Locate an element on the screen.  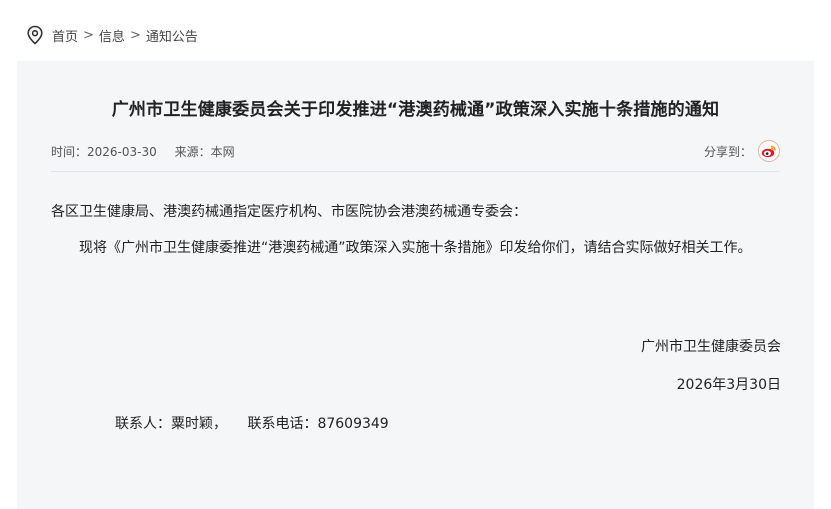
contact-person: 联系人：粟时颖， is located at coordinates (171, 424).